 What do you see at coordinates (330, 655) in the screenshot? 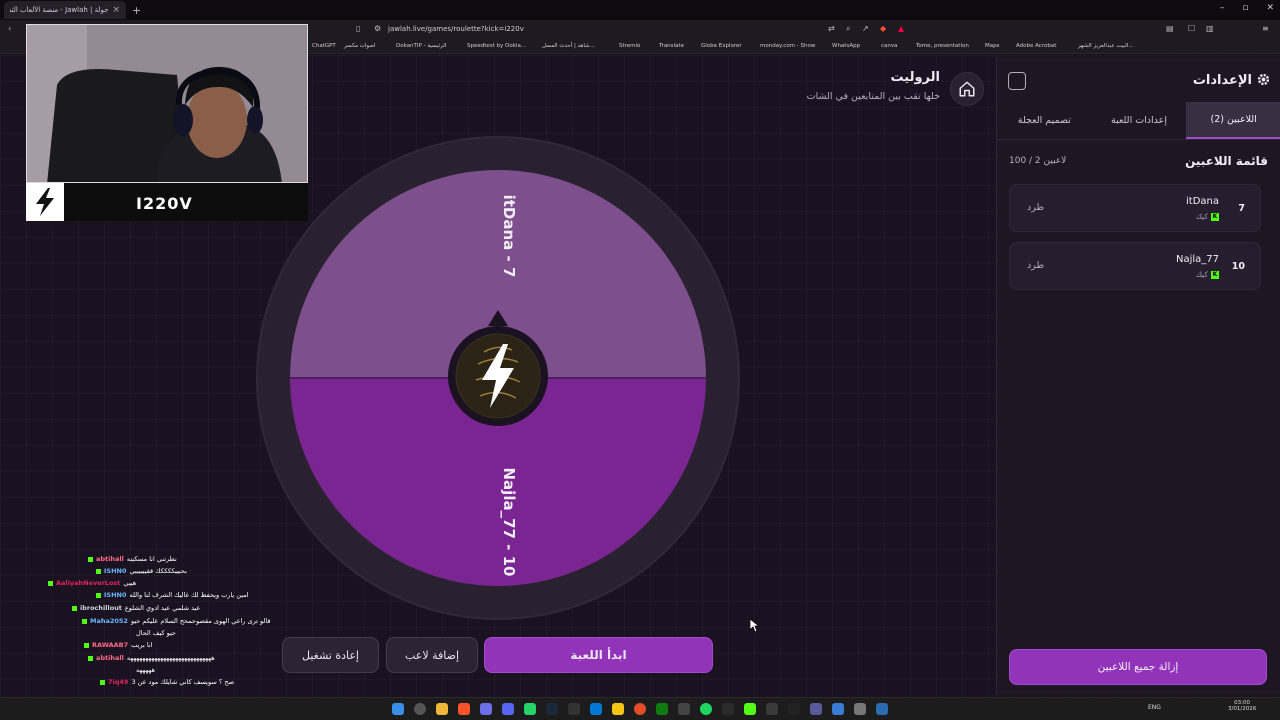
I see `restart-button: إعادة تشغيل` at bounding box center [330, 655].